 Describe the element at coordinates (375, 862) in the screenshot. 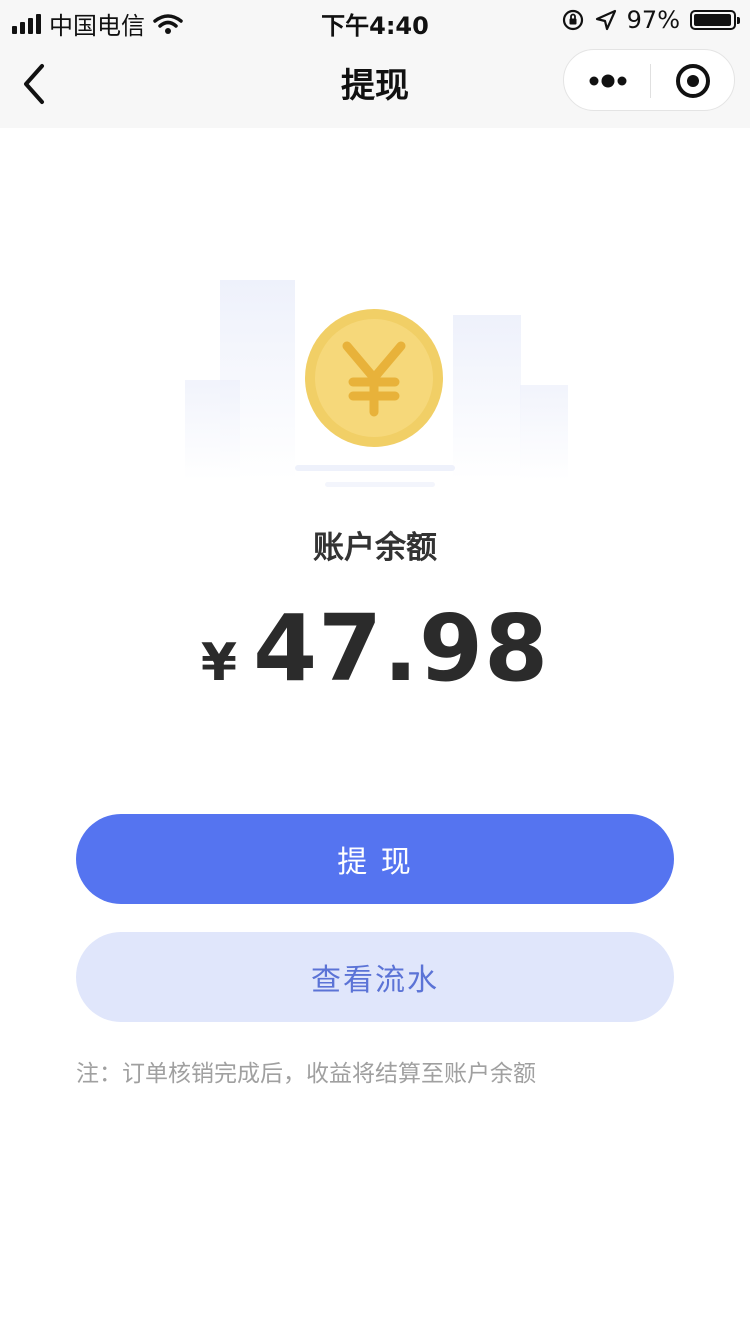

I see `withdraw-button-label: 提 现` at that location.